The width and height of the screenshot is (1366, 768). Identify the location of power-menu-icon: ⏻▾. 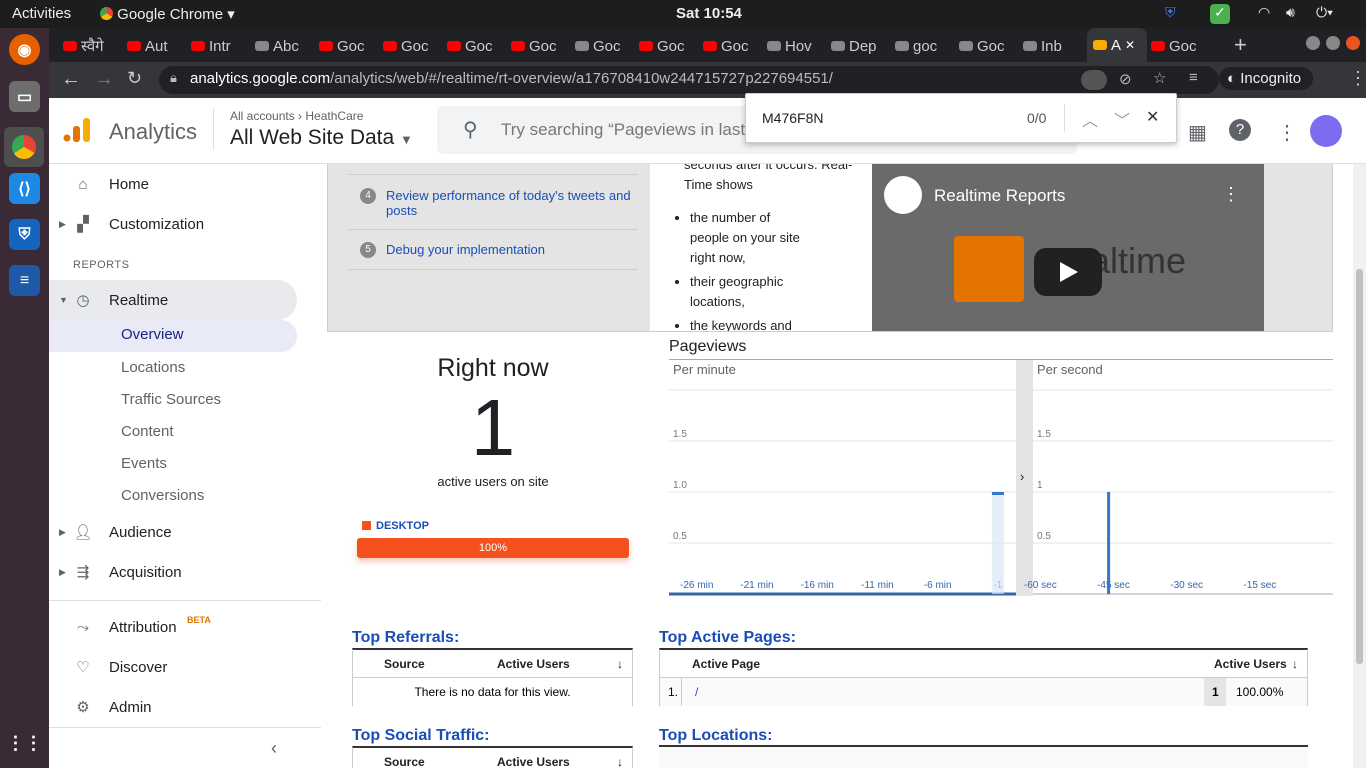
(1324, 12).